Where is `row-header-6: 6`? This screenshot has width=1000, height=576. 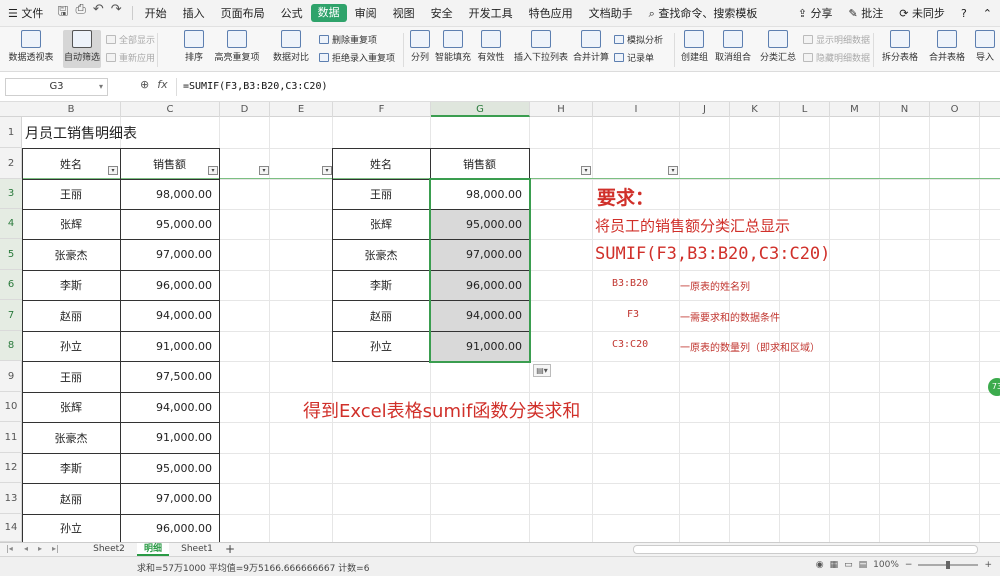 row-header-6: 6 is located at coordinates (11, 285).